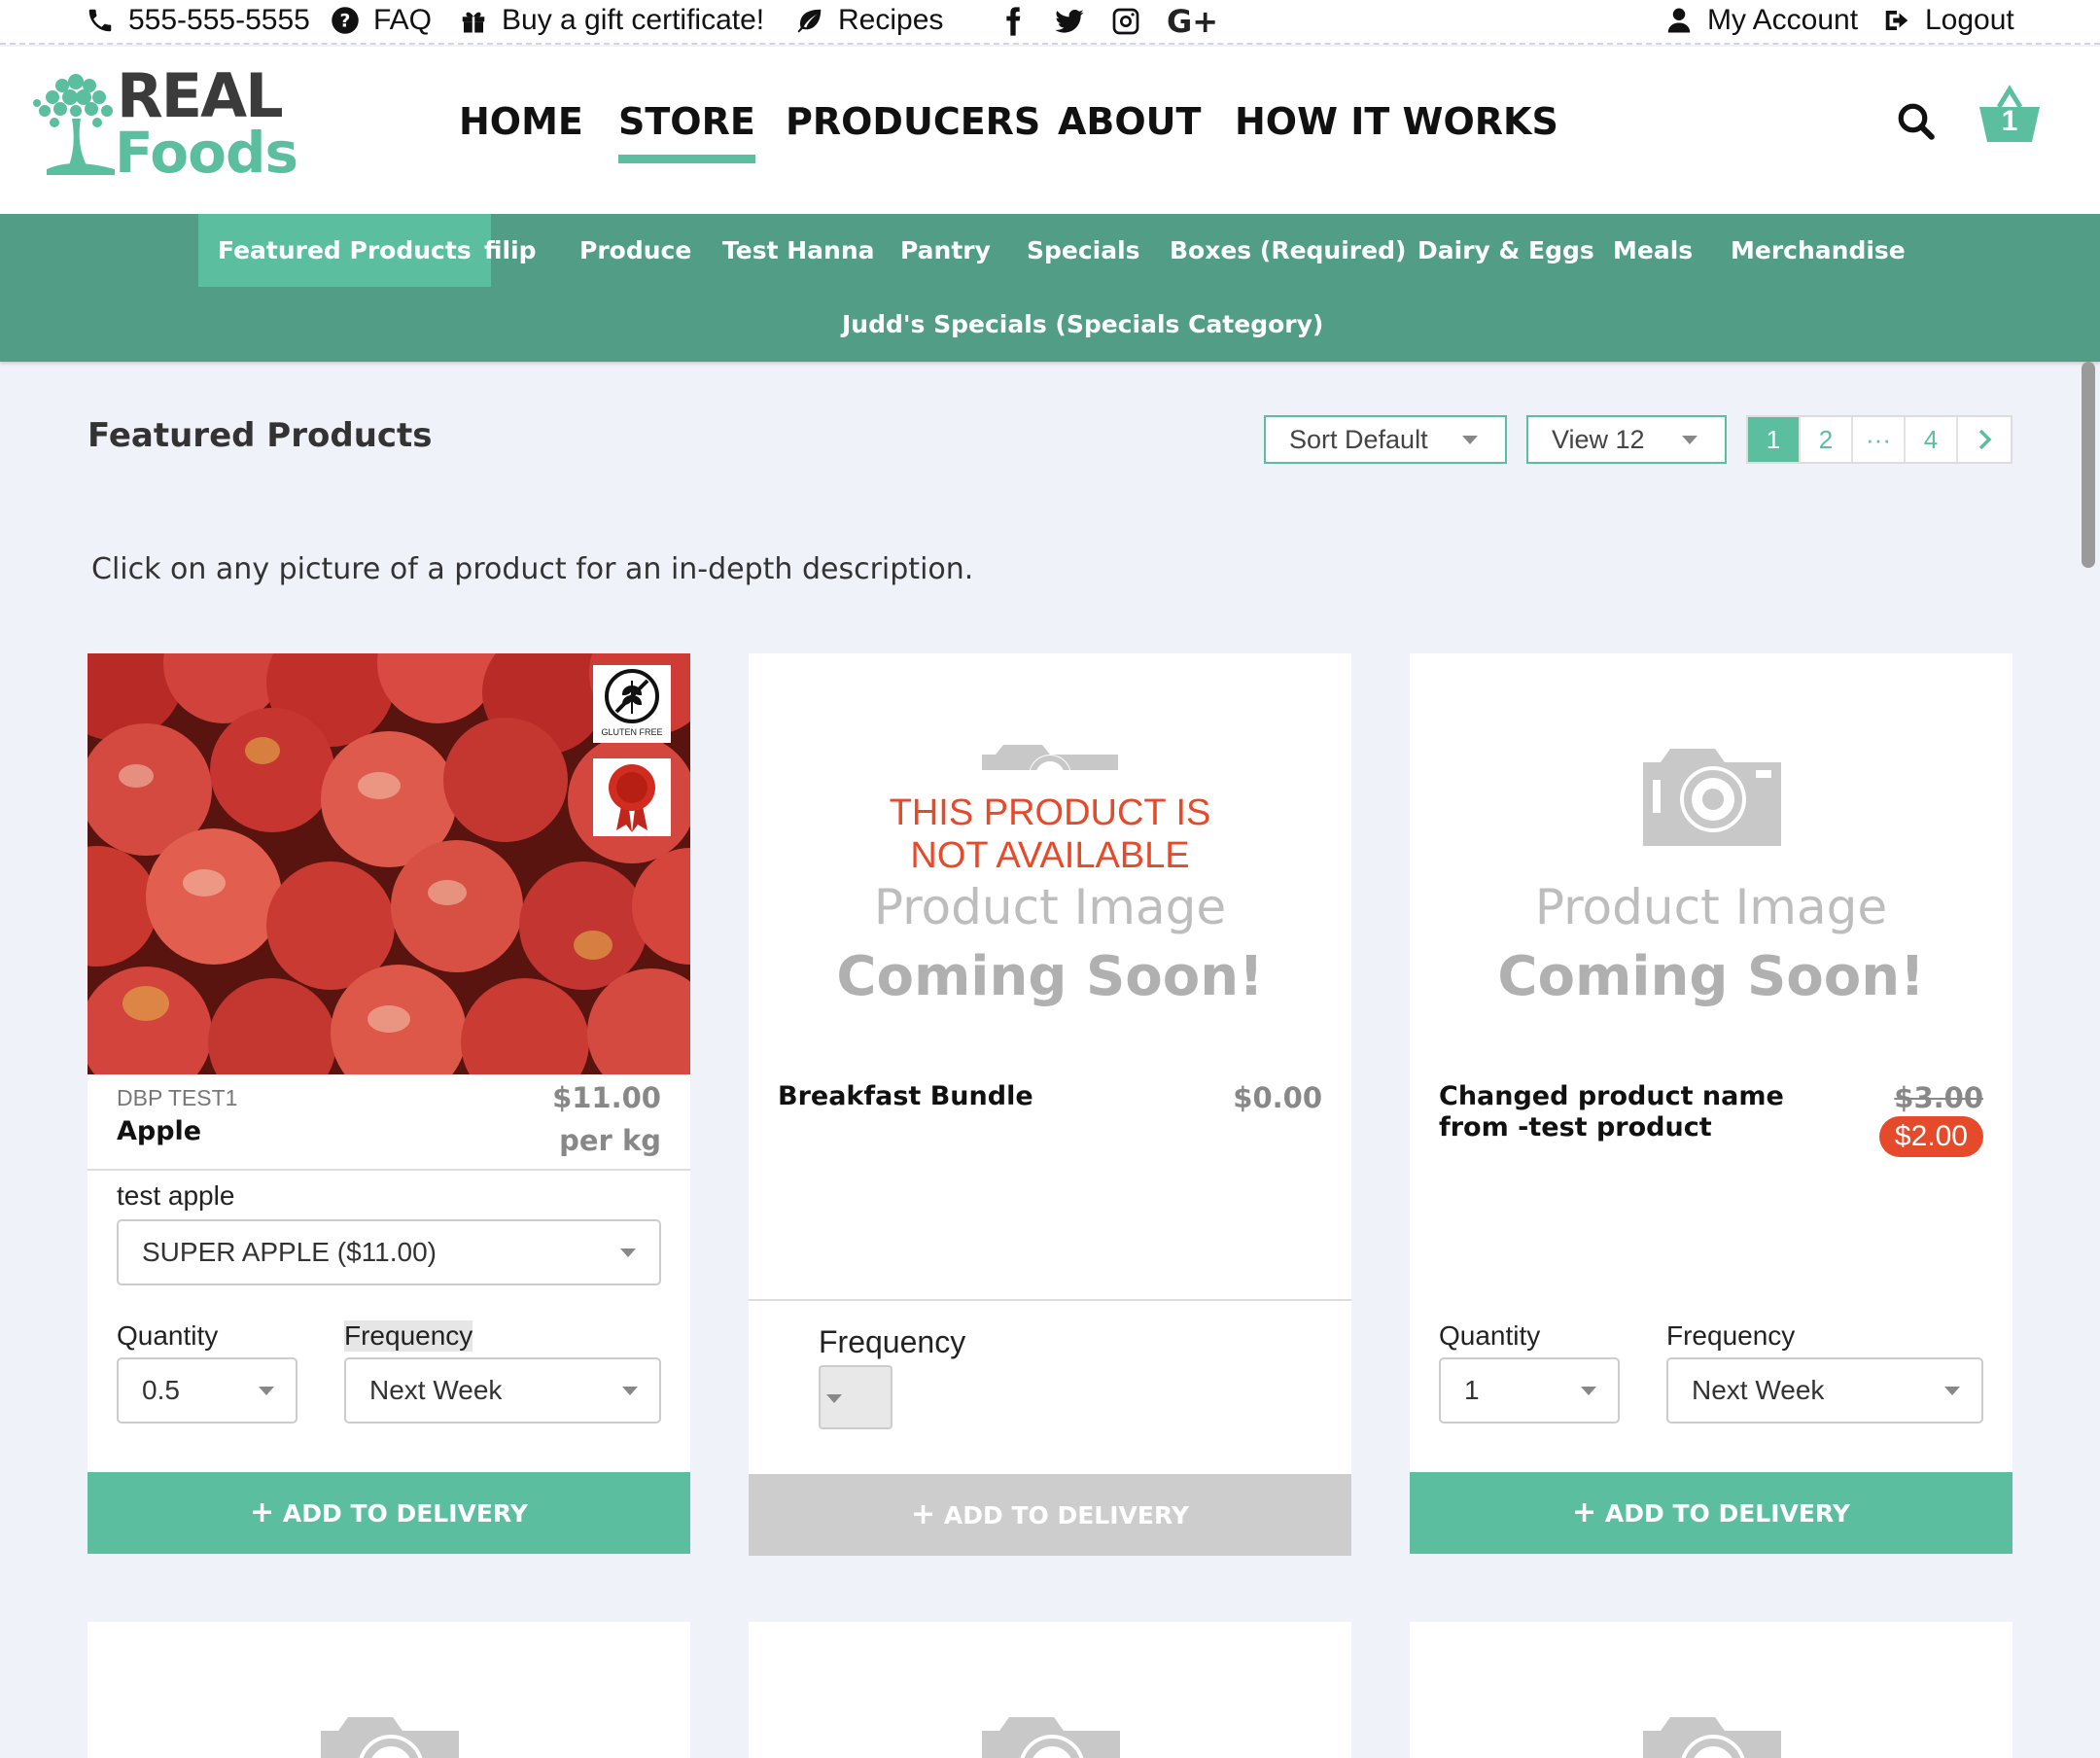  I want to click on quantity-label: Quantity, so click(168, 1335).